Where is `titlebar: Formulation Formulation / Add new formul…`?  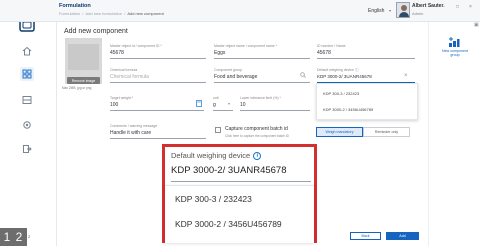 titlebar: Formulation Formulation / Add new formul… is located at coordinates (240, 11).